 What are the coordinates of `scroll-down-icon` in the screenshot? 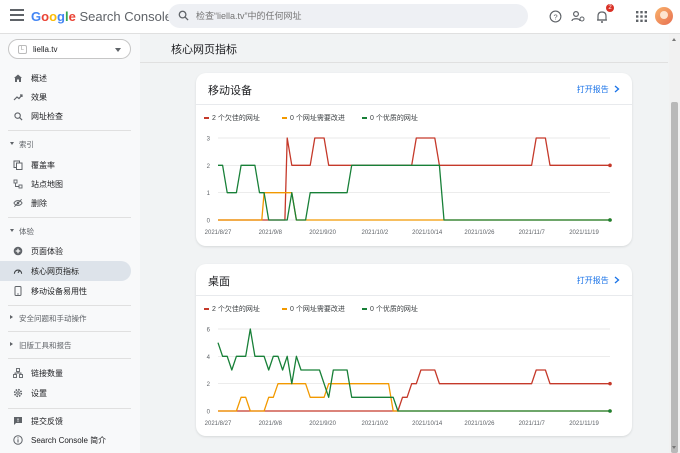 It's located at (674, 447).